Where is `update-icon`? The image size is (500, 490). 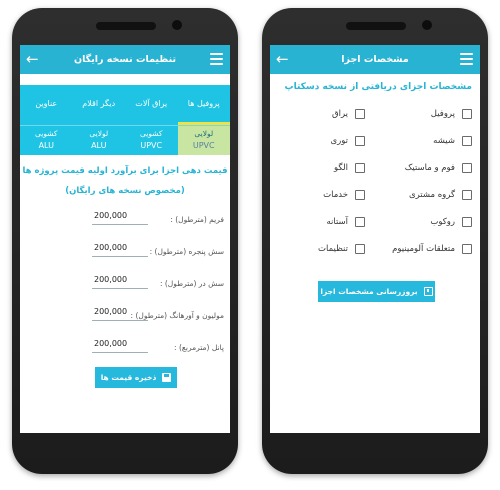 update-icon is located at coordinates (428, 291).